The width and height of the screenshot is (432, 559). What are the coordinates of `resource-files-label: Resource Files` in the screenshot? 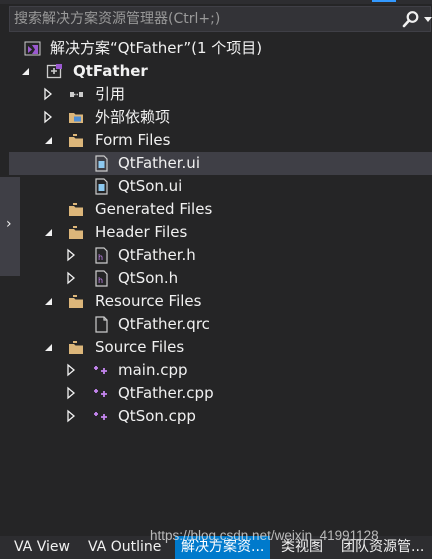 It's located at (148, 301).